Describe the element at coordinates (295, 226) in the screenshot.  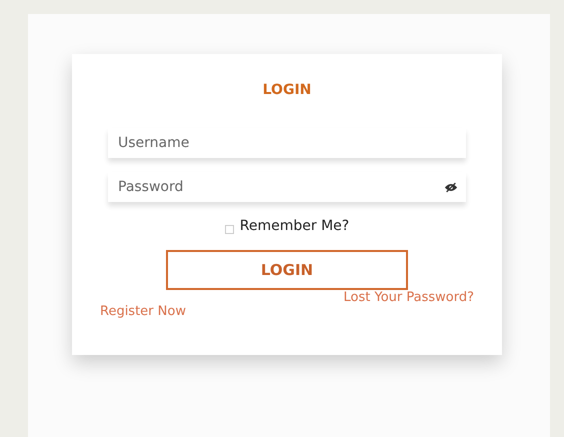
I see `remember-label: Remember Me?` at that location.